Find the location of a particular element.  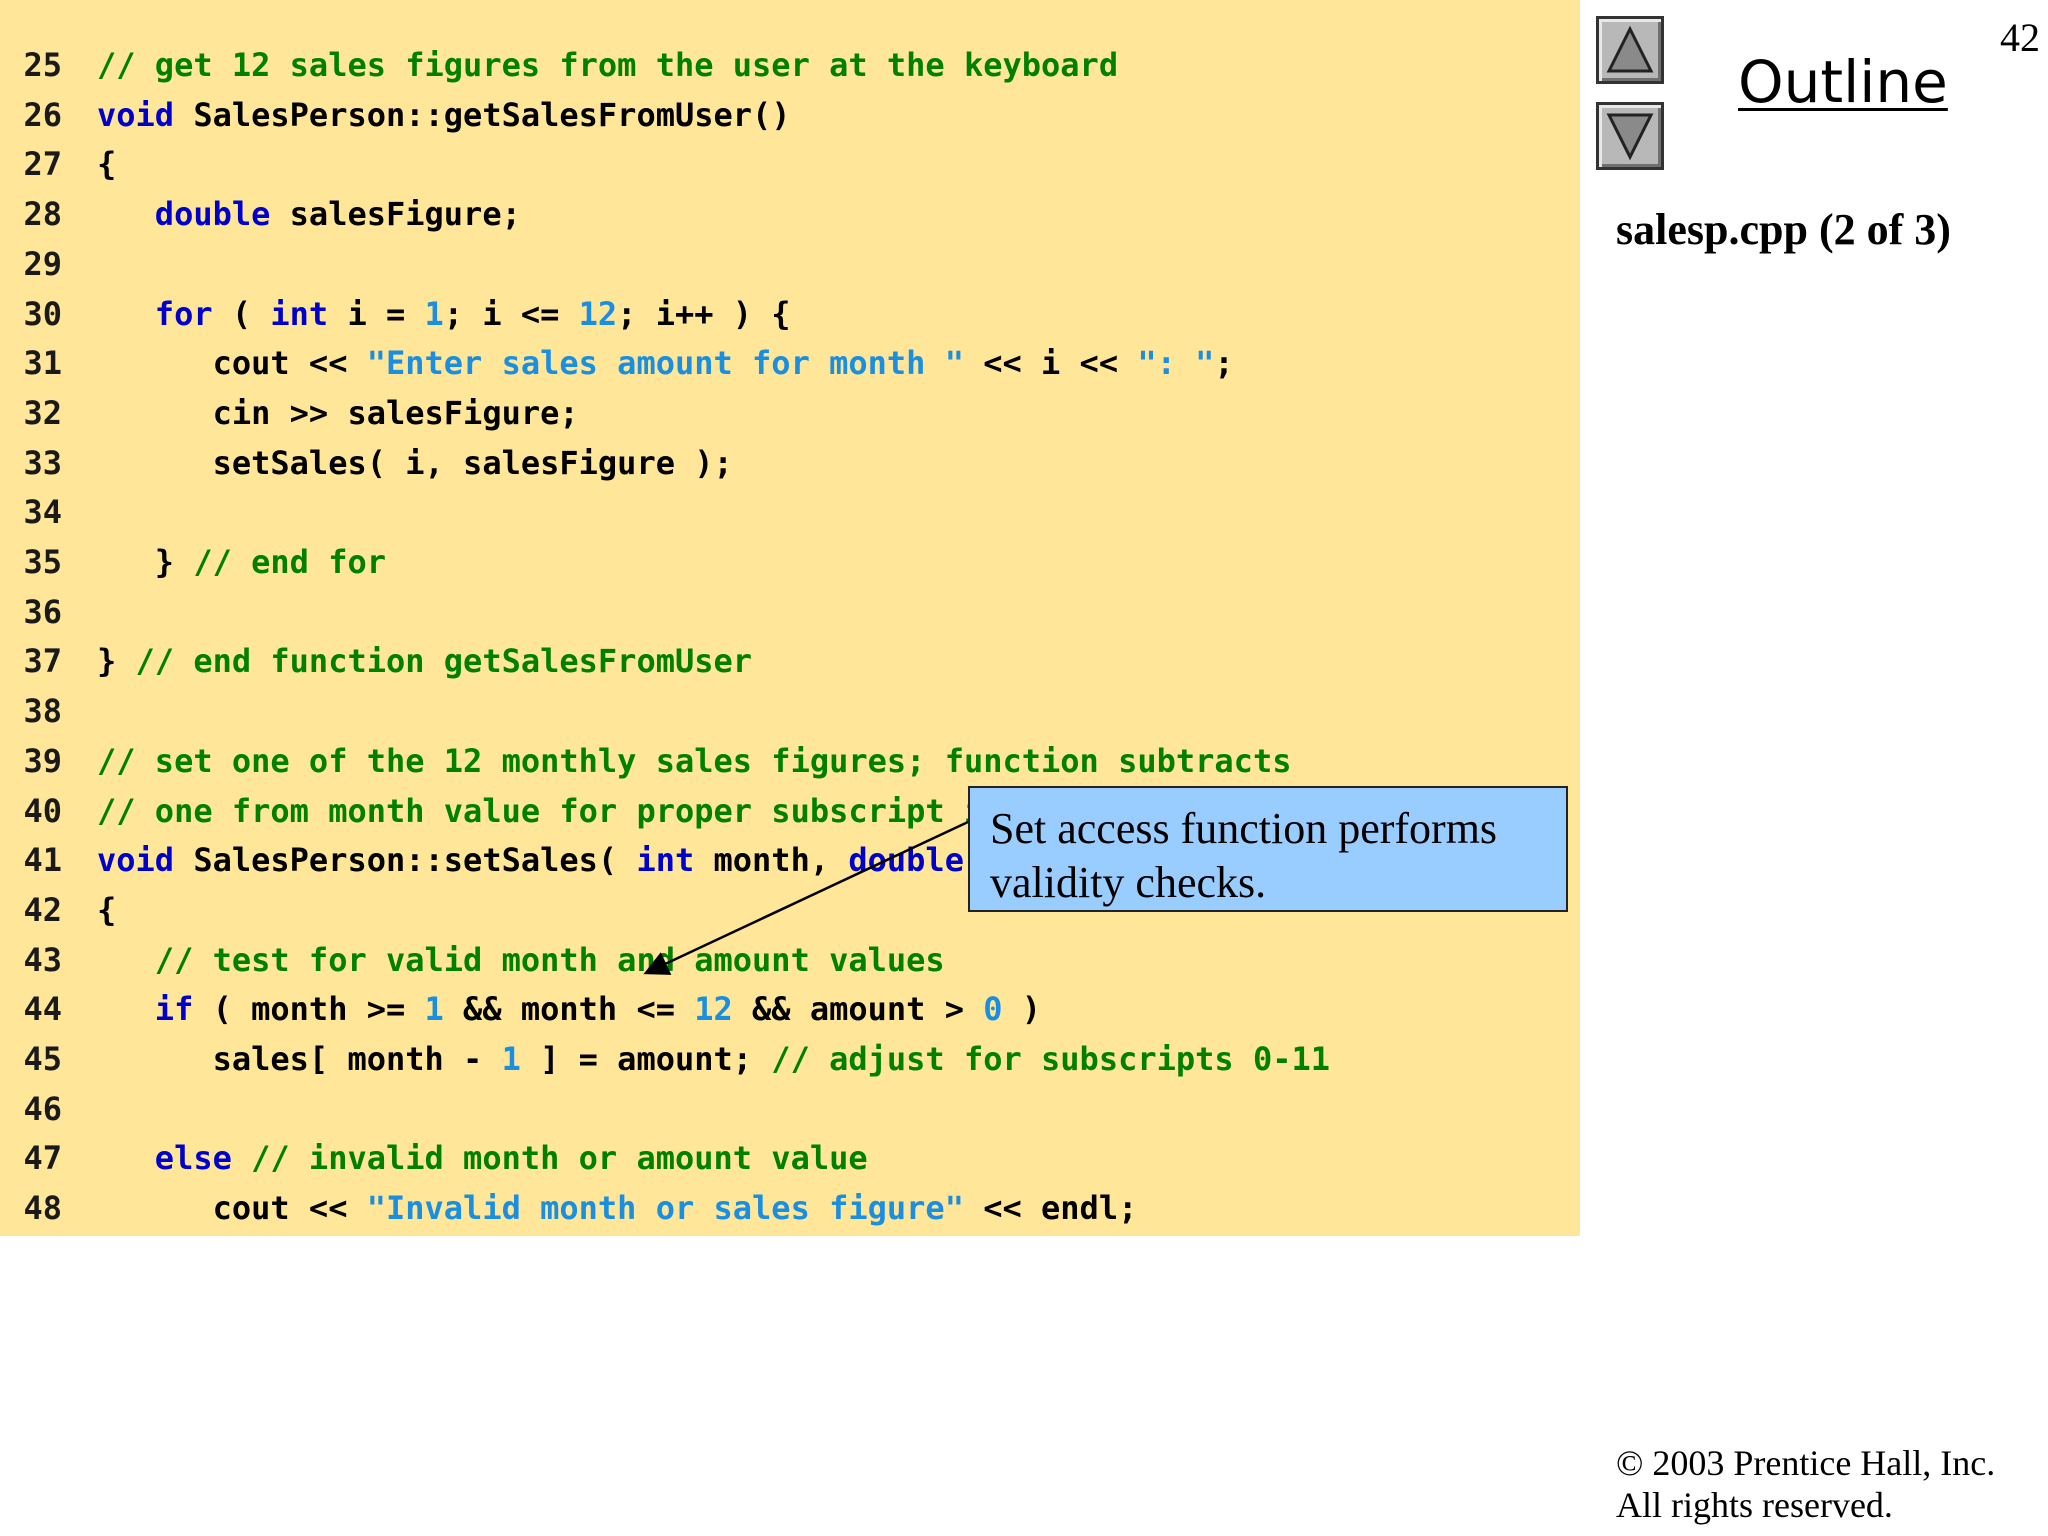

code-text: for ( int i = 1; i <= 12; i++ ) { is located at coordinates (444, 314).